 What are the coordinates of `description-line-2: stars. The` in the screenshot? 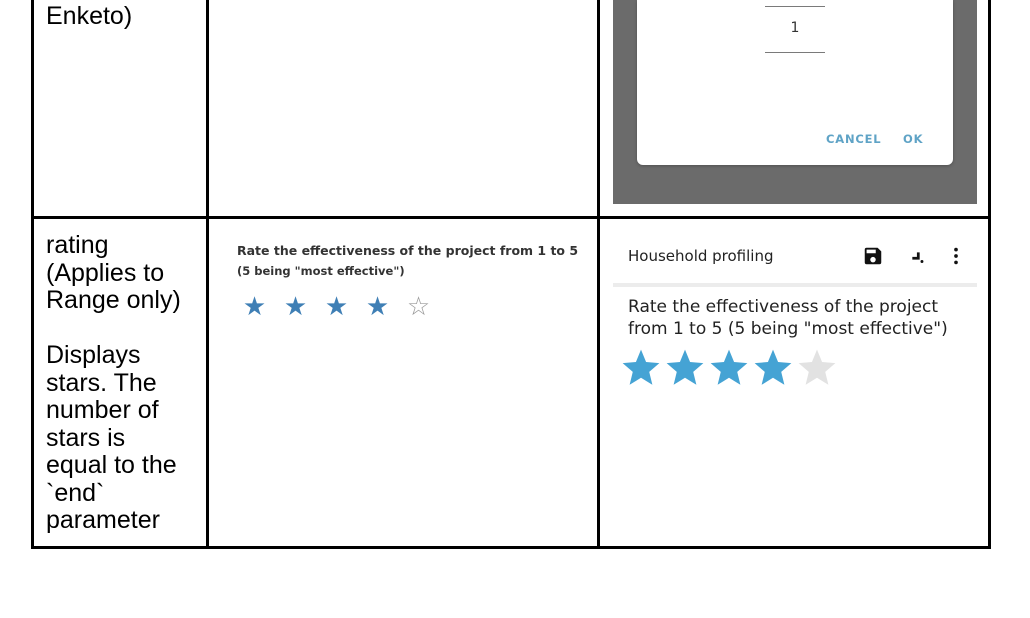 It's located at (101, 382).